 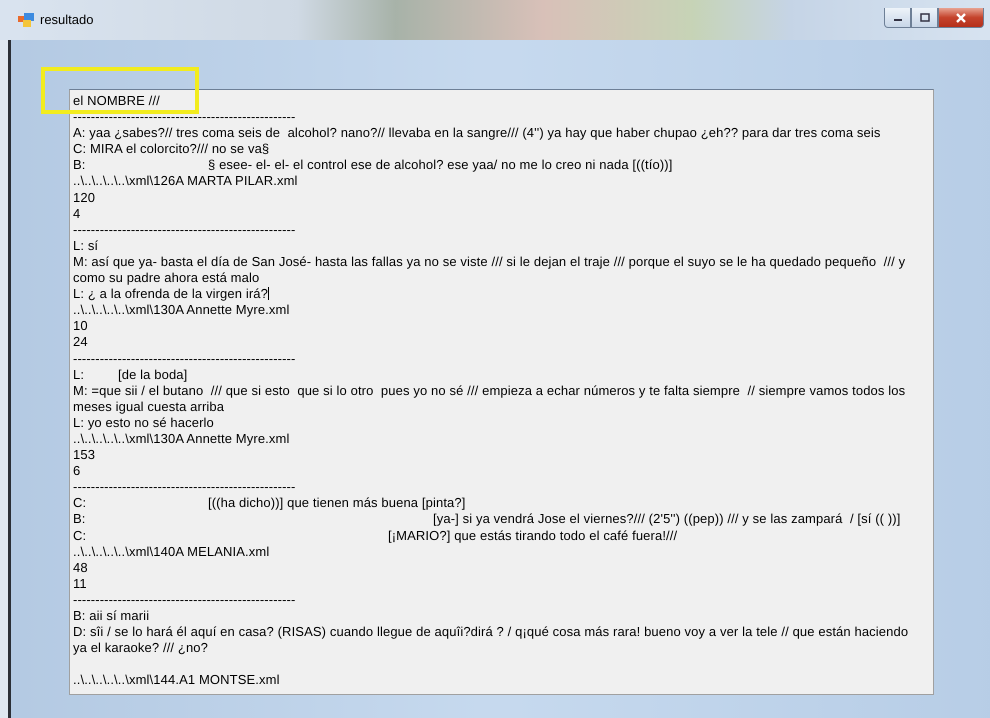 I want to click on text-line: M: =que sii / el butano /// que si esto que si lo otro pues yo no sé /// empieza a echar números y te falta siempre // siempre vamos todos los, so click(x=489, y=390).